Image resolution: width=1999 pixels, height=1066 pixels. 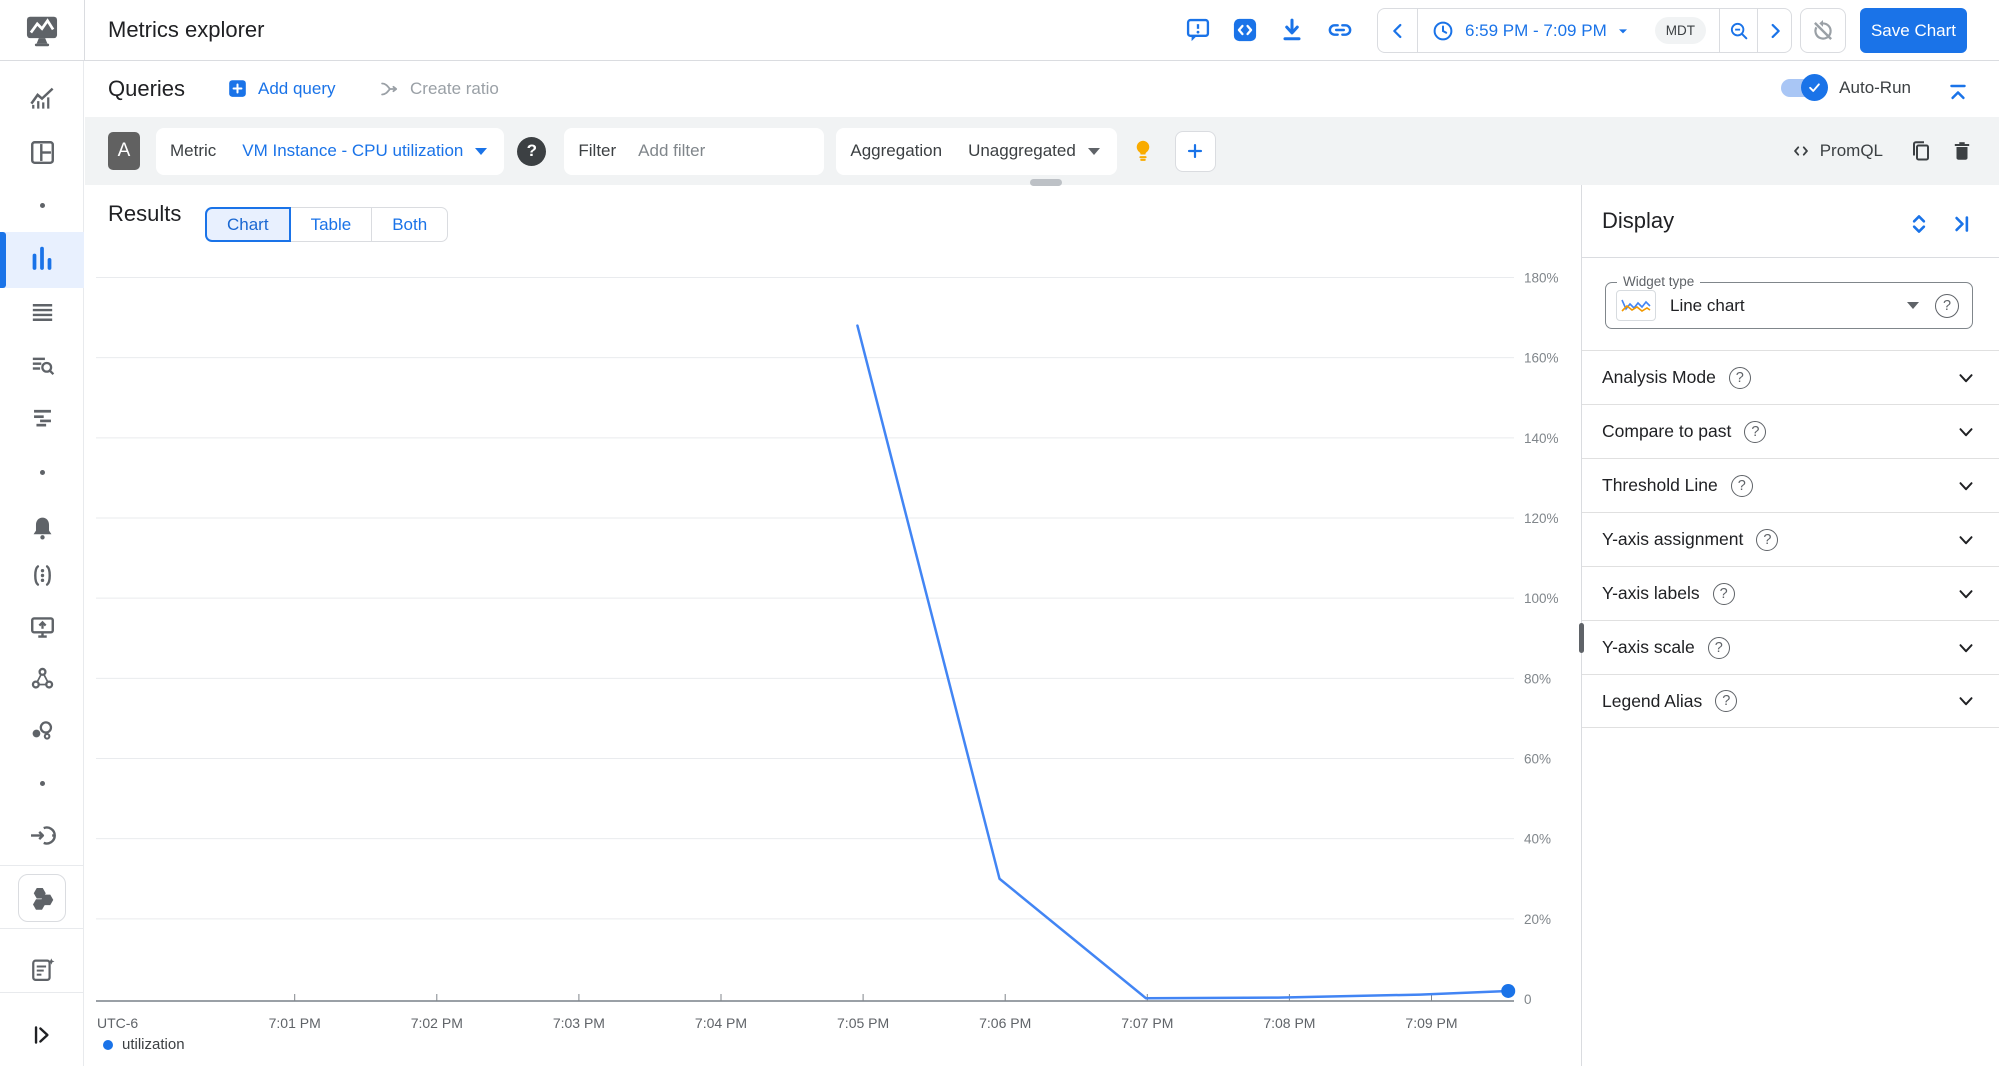 I want to click on feedback-icon, so click(x=1198, y=30).